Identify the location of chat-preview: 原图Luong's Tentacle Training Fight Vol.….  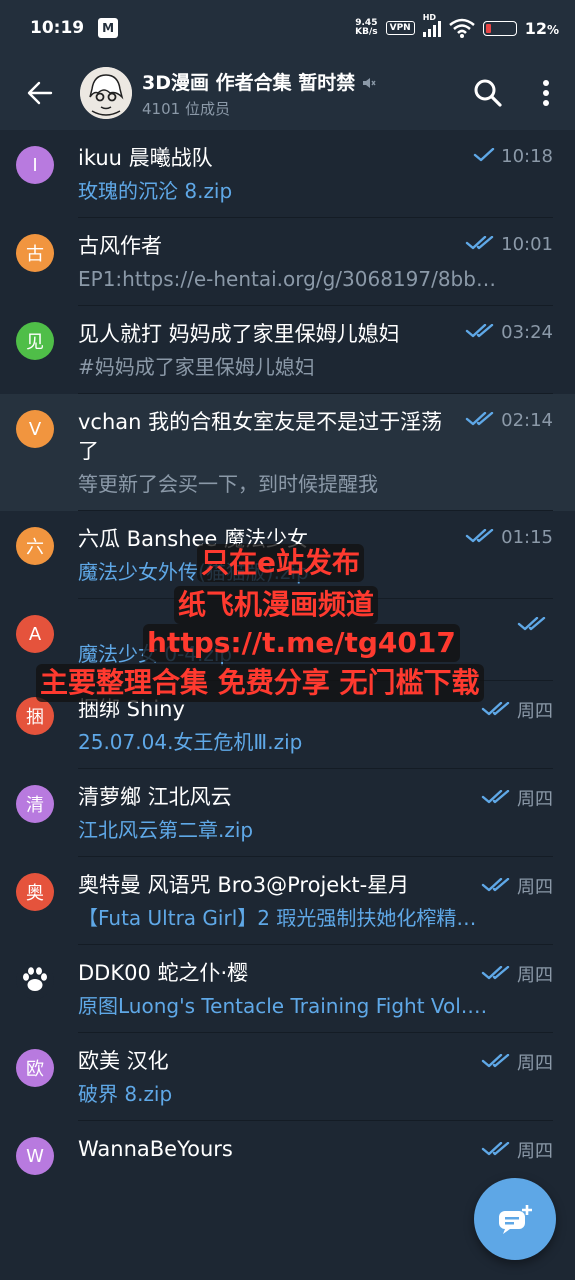
(283, 1006).